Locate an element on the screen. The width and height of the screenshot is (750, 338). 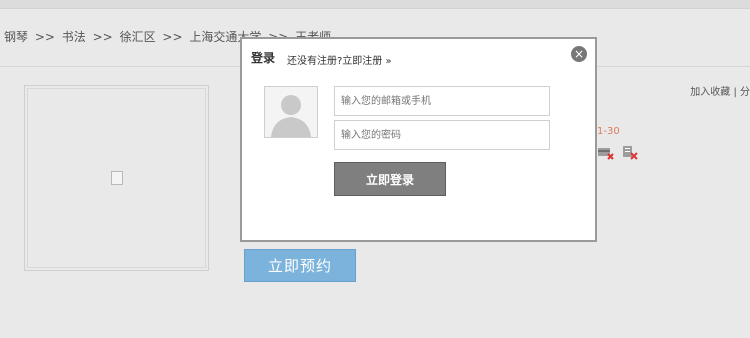
register-link: 还没有注册?立即注册 » is located at coordinates (339, 59).